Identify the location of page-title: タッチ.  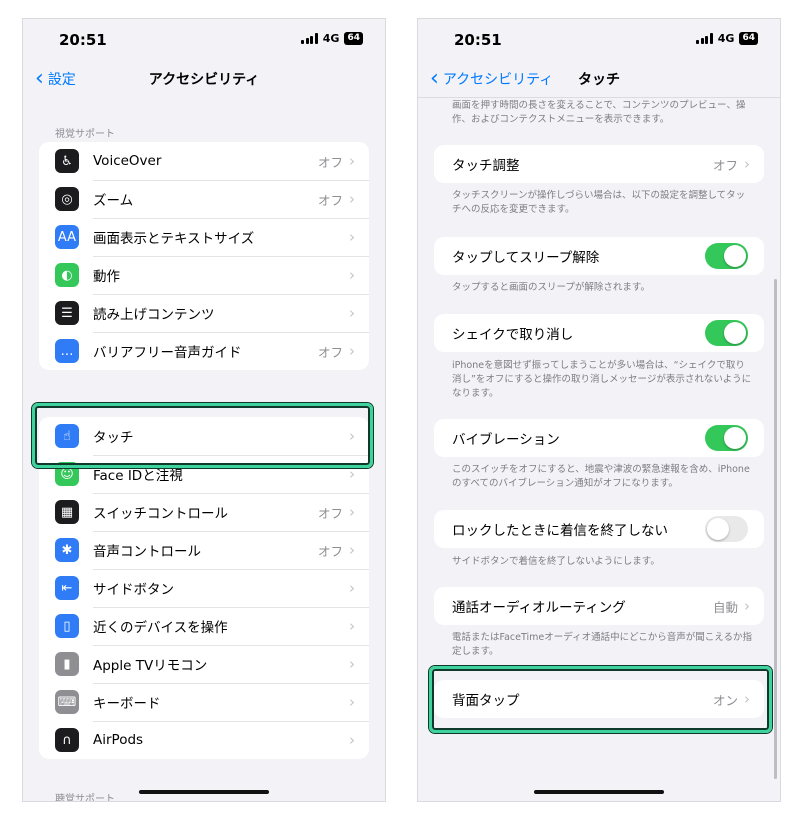
(599, 80).